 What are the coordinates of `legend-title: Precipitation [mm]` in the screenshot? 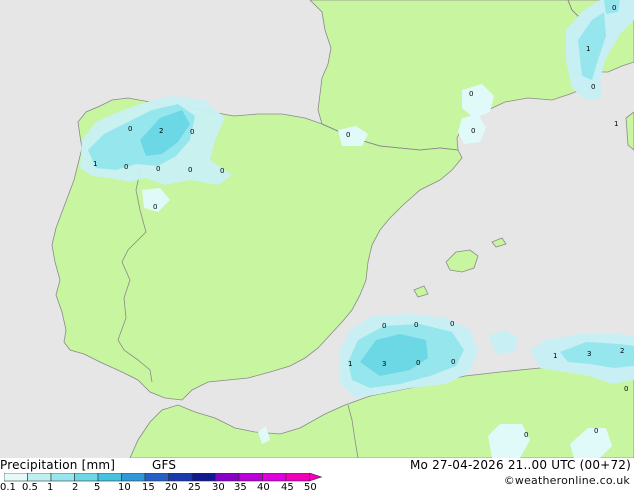 It's located at (58, 465).